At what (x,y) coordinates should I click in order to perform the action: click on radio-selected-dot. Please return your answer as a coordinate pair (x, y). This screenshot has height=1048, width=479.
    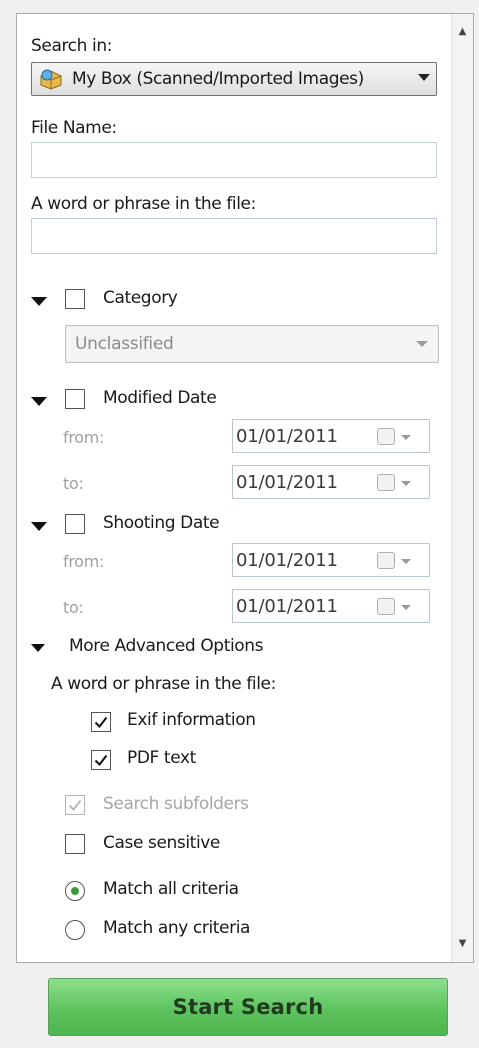
    Looking at the image, I should click on (74, 890).